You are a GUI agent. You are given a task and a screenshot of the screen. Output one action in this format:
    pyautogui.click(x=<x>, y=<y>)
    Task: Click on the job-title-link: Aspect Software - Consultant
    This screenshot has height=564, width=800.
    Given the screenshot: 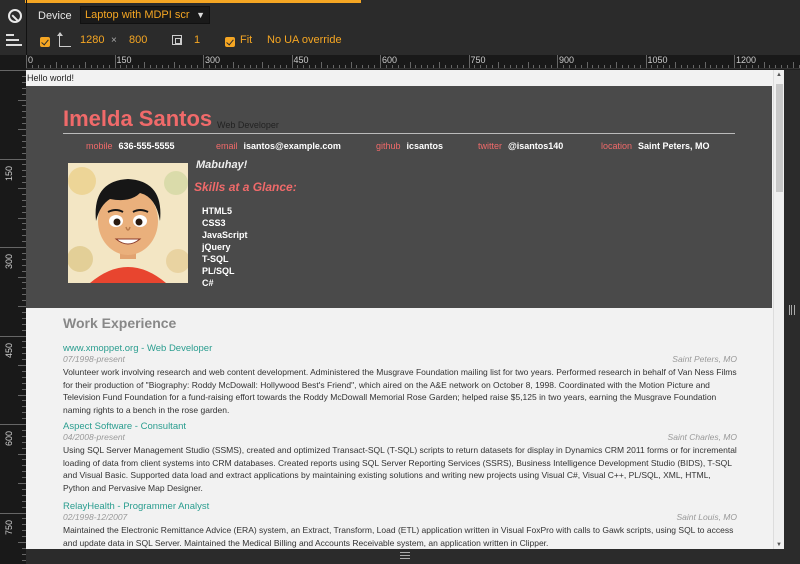 What is the action you would take?
    pyautogui.click(x=400, y=426)
    